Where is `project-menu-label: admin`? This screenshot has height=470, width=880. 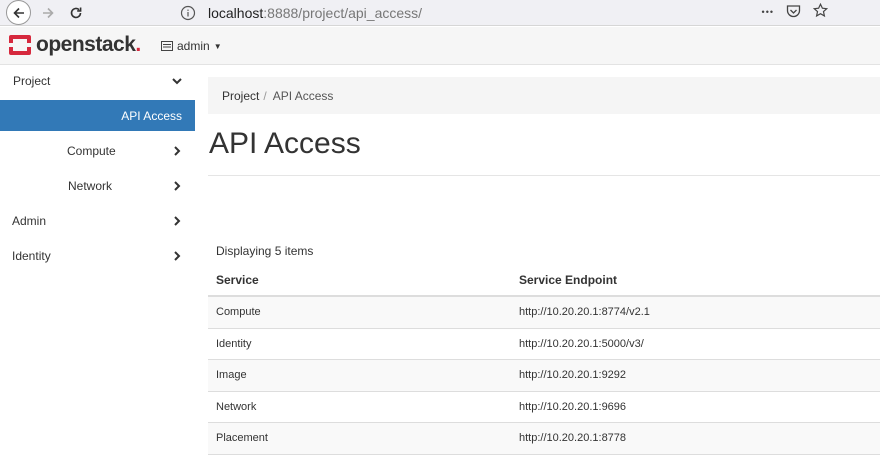 project-menu-label: admin is located at coordinates (193, 46).